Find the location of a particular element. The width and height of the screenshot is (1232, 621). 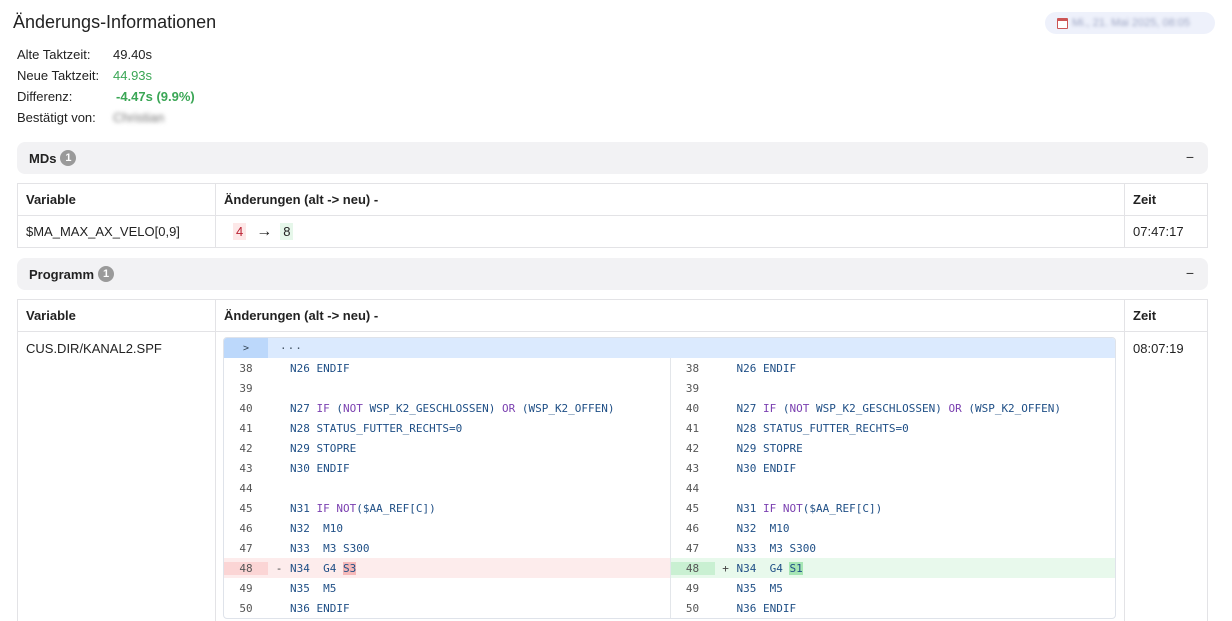

code-segment: N30 ENDIF is located at coordinates (766, 468).